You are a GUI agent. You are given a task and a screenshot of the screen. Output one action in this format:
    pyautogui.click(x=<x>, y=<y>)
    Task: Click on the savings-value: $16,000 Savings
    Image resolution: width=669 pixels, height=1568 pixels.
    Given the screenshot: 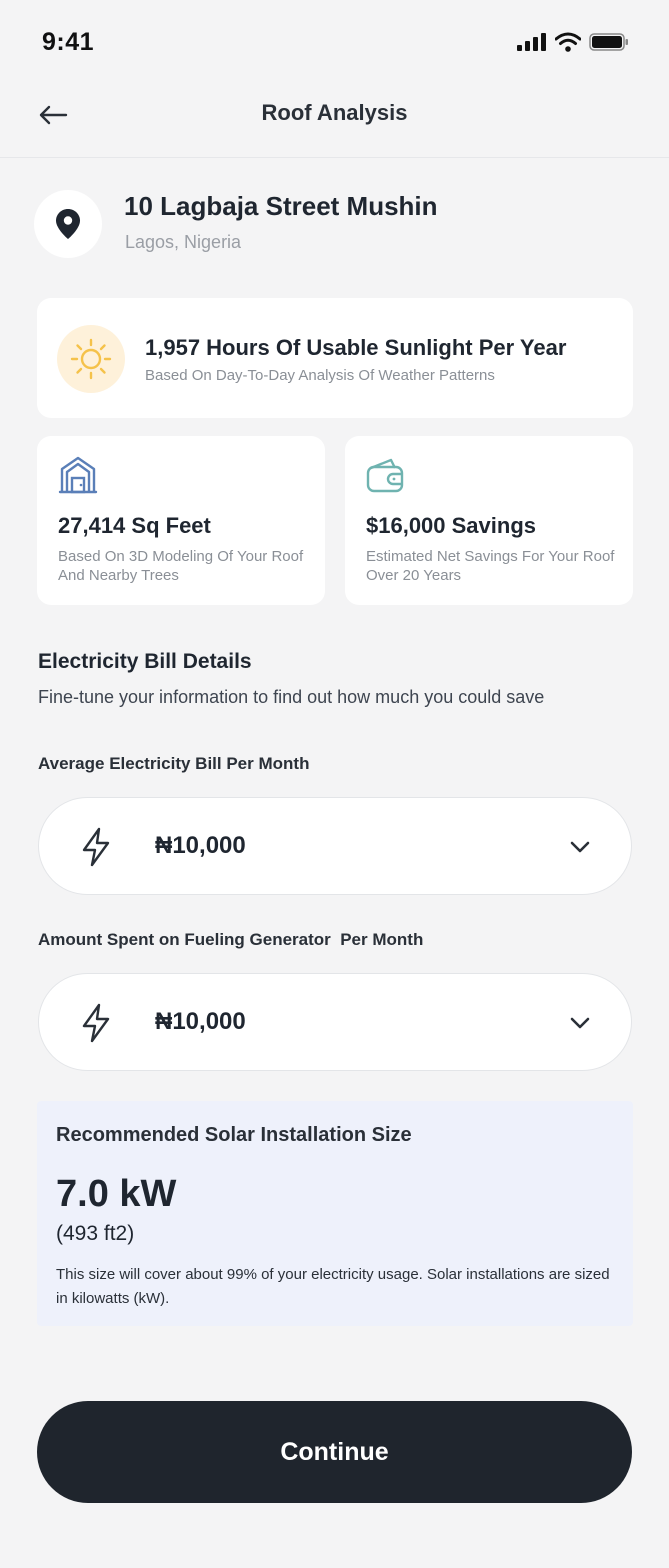 What is the action you would take?
    pyautogui.click(x=451, y=525)
    